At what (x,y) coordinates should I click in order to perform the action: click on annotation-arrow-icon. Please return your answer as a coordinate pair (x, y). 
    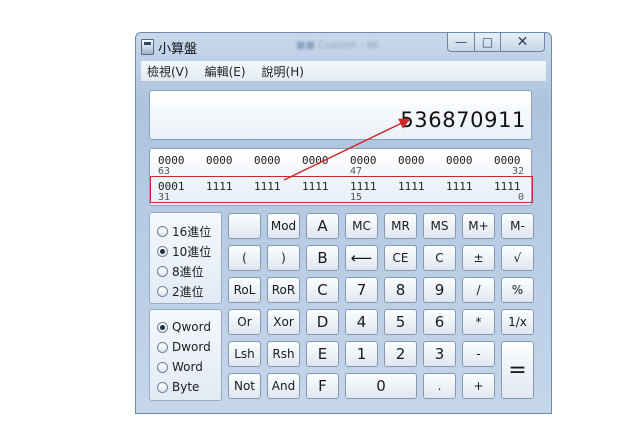
    Looking at the image, I should click on (347, 149).